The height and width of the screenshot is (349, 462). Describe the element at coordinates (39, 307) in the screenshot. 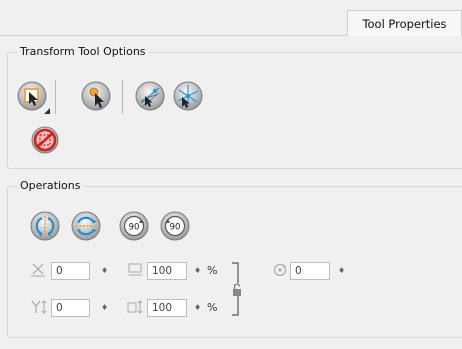

I see `y-position-icon` at that location.